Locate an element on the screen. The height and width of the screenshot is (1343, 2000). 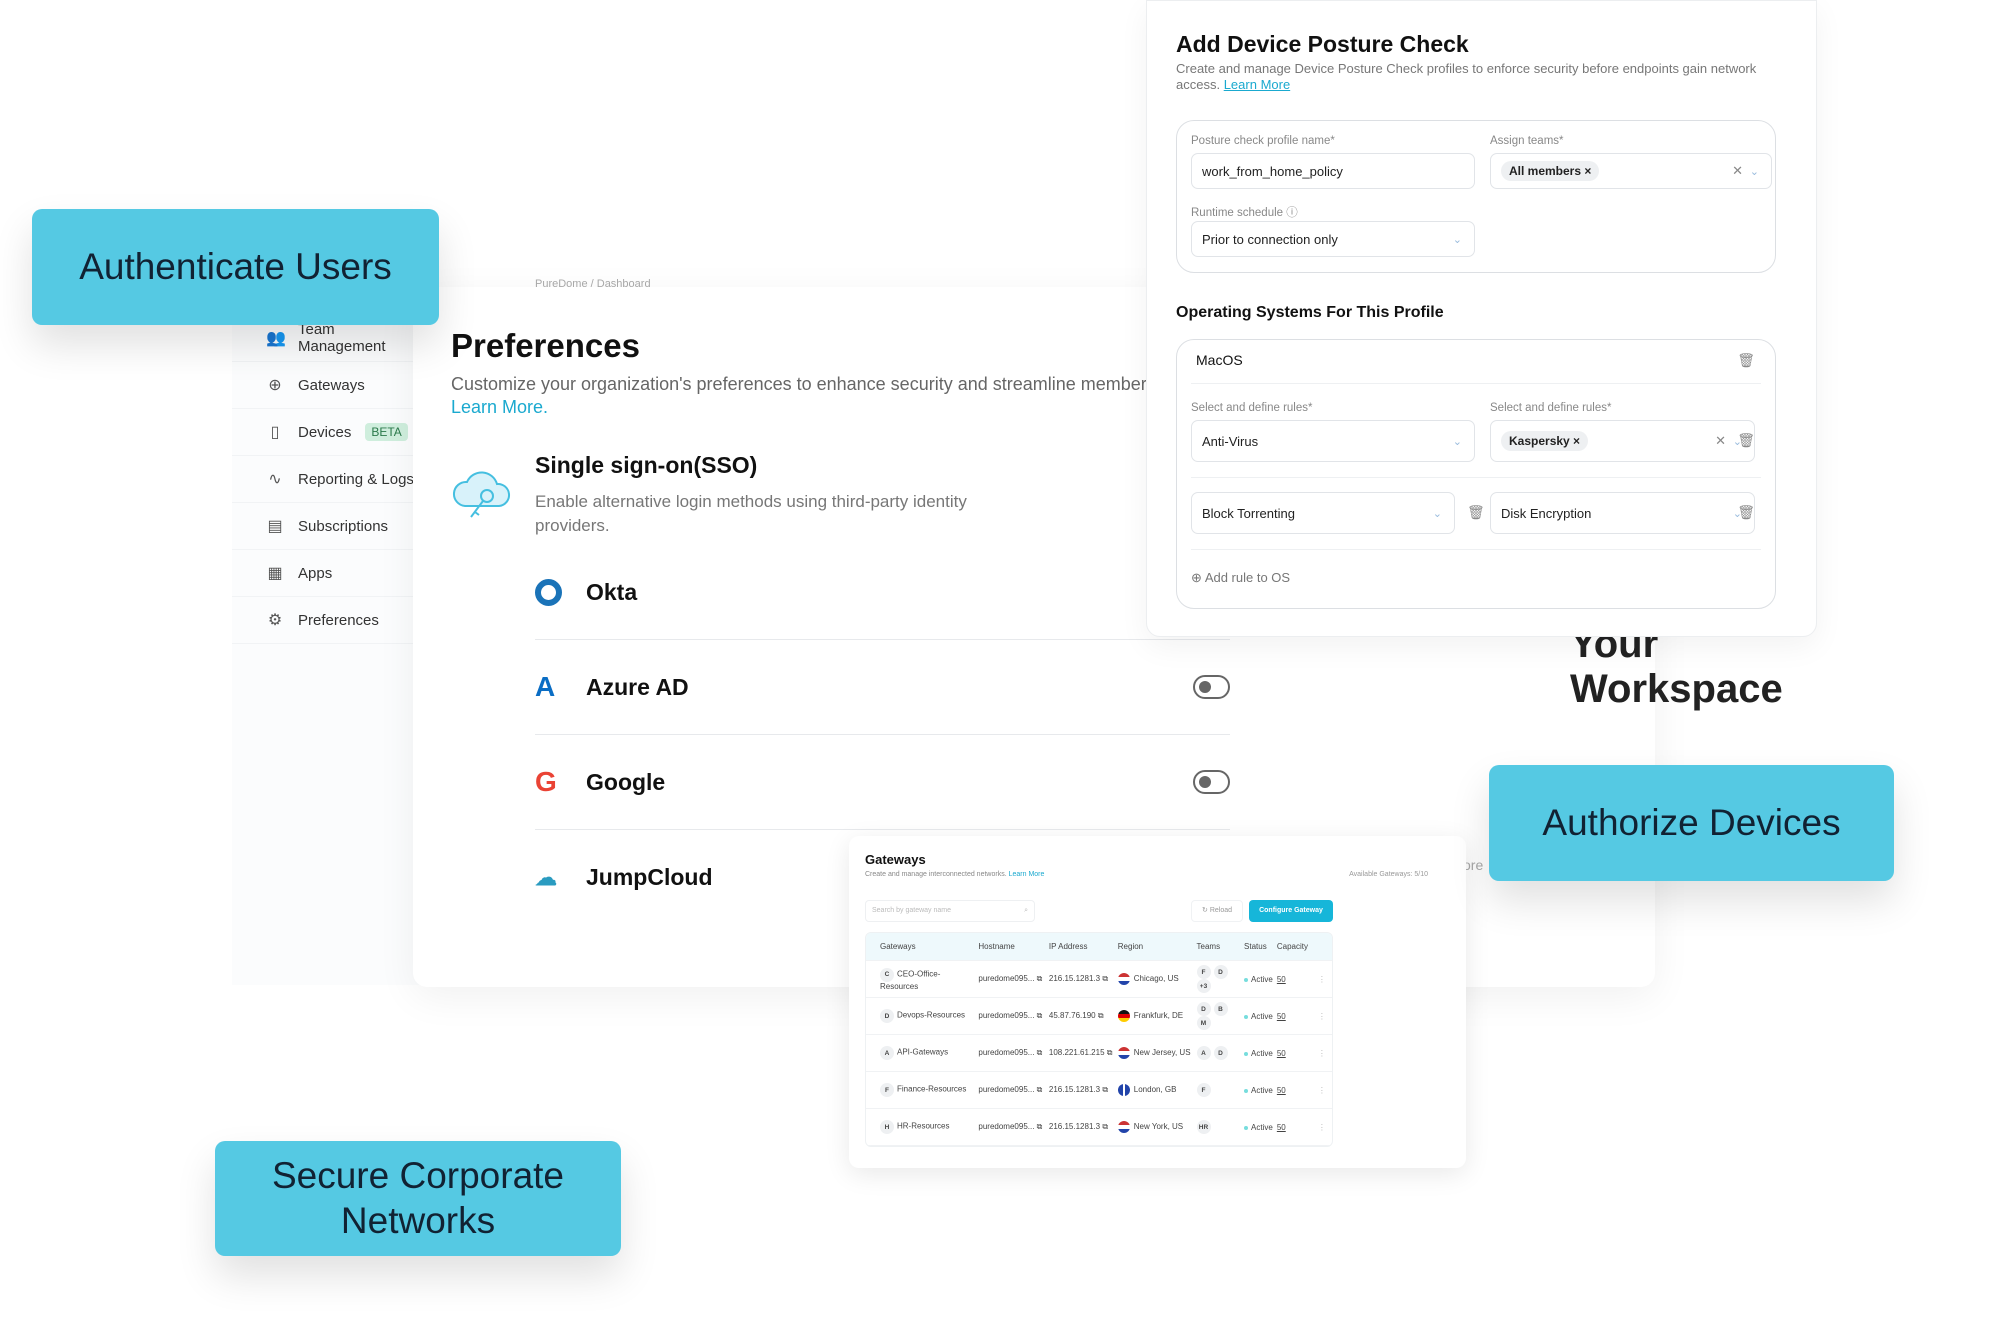
team-avatar: D is located at coordinates (1220, 1053).